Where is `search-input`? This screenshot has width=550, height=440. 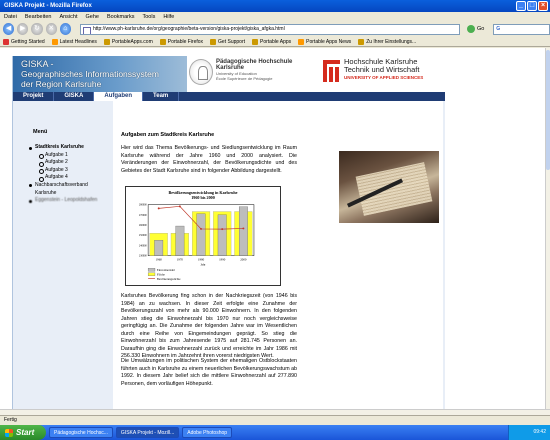 search-input is located at coordinates (521, 29).